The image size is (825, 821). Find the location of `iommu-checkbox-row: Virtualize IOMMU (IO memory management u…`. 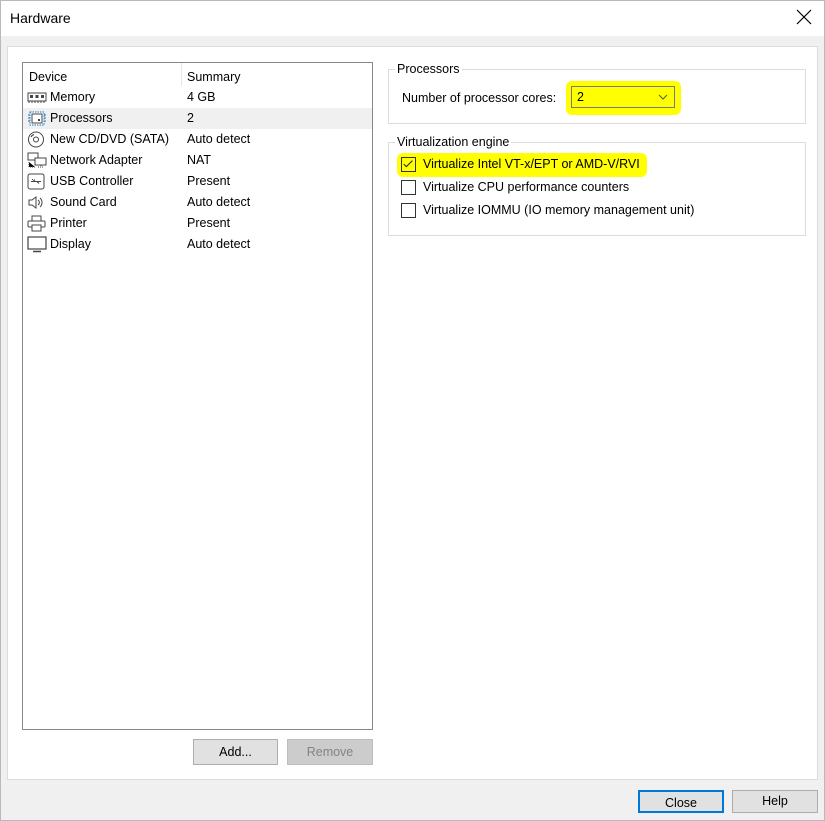

iommu-checkbox-row: Virtualize IOMMU (IO memory management u… is located at coordinates (556, 211).